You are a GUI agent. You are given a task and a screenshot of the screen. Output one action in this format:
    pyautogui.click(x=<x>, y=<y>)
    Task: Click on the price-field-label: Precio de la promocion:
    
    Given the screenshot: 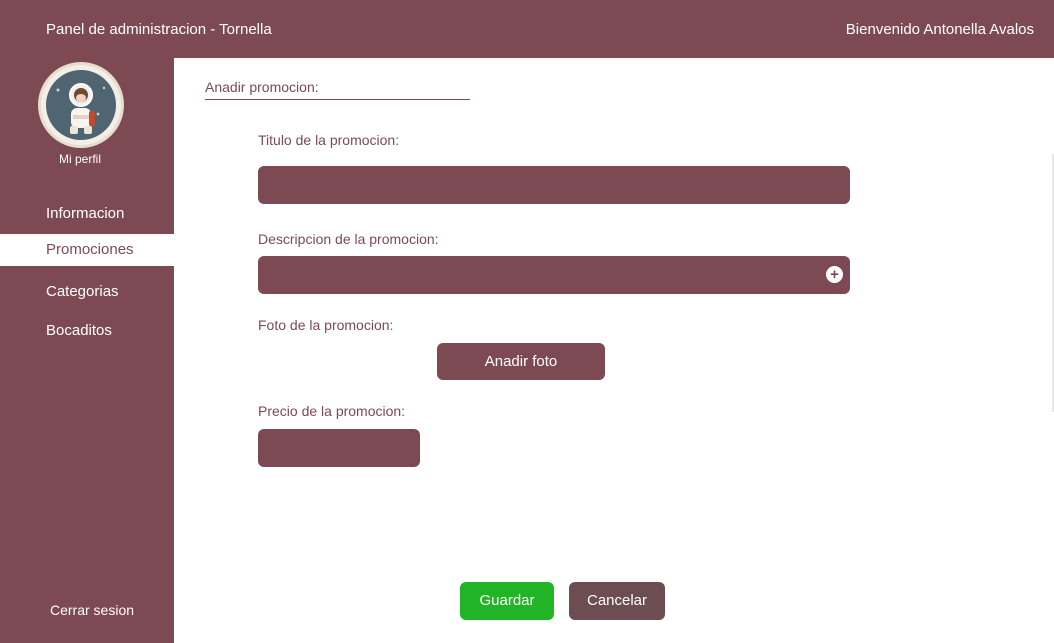 What is the action you would take?
    pyautogui.click(x=332, y=411)
    